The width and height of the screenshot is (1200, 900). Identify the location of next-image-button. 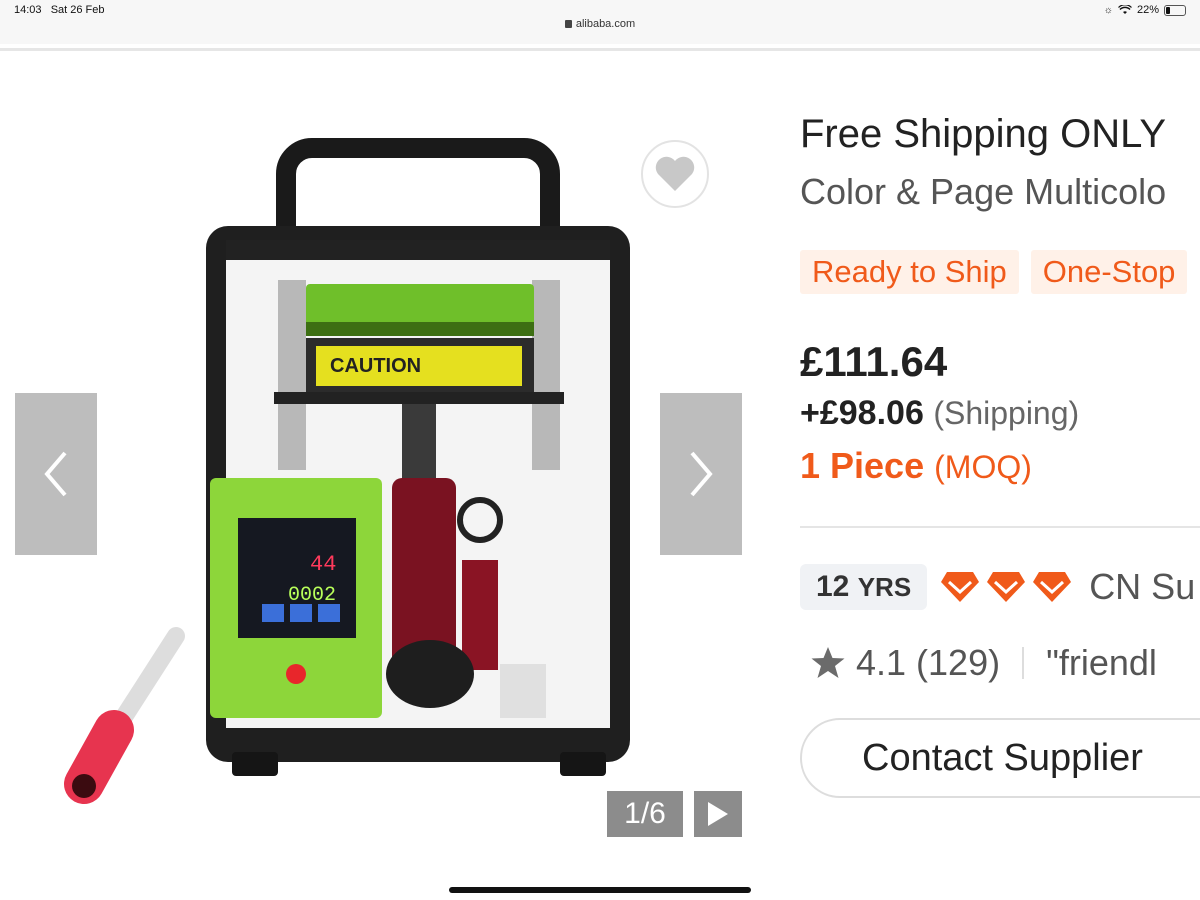
(701, 474).